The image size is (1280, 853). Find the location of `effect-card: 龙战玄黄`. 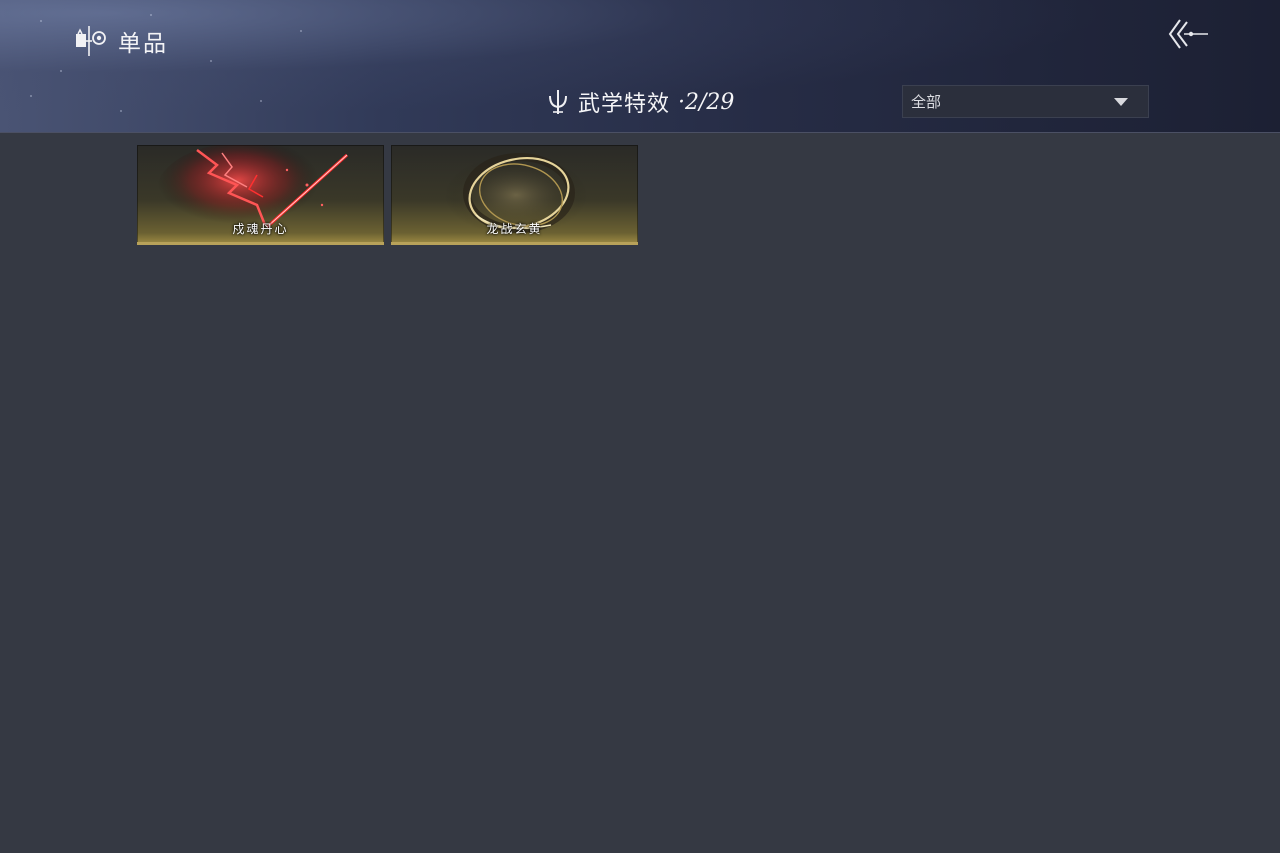

effect-card: 龙战玄黄 is located at coordinates (514, 195).